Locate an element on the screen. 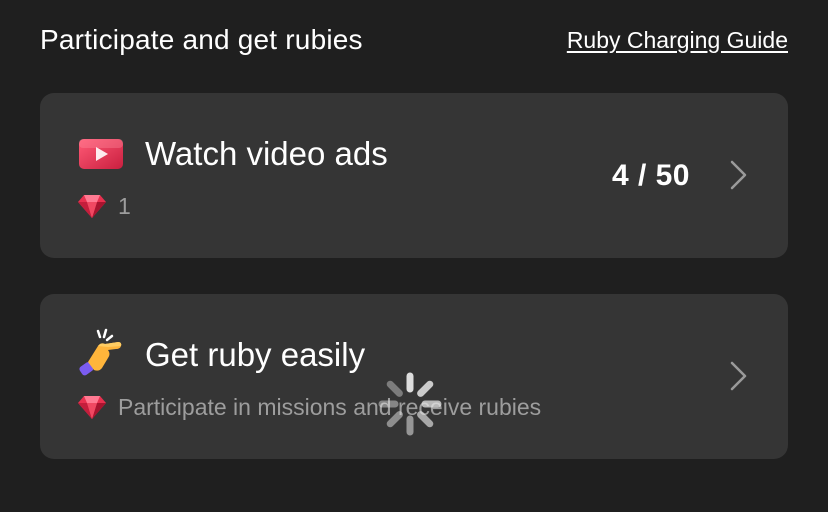 The image size is (828, 512). ruby-charging-guide-link: Ruby Charging Guide is located at coordinates (677, 40).